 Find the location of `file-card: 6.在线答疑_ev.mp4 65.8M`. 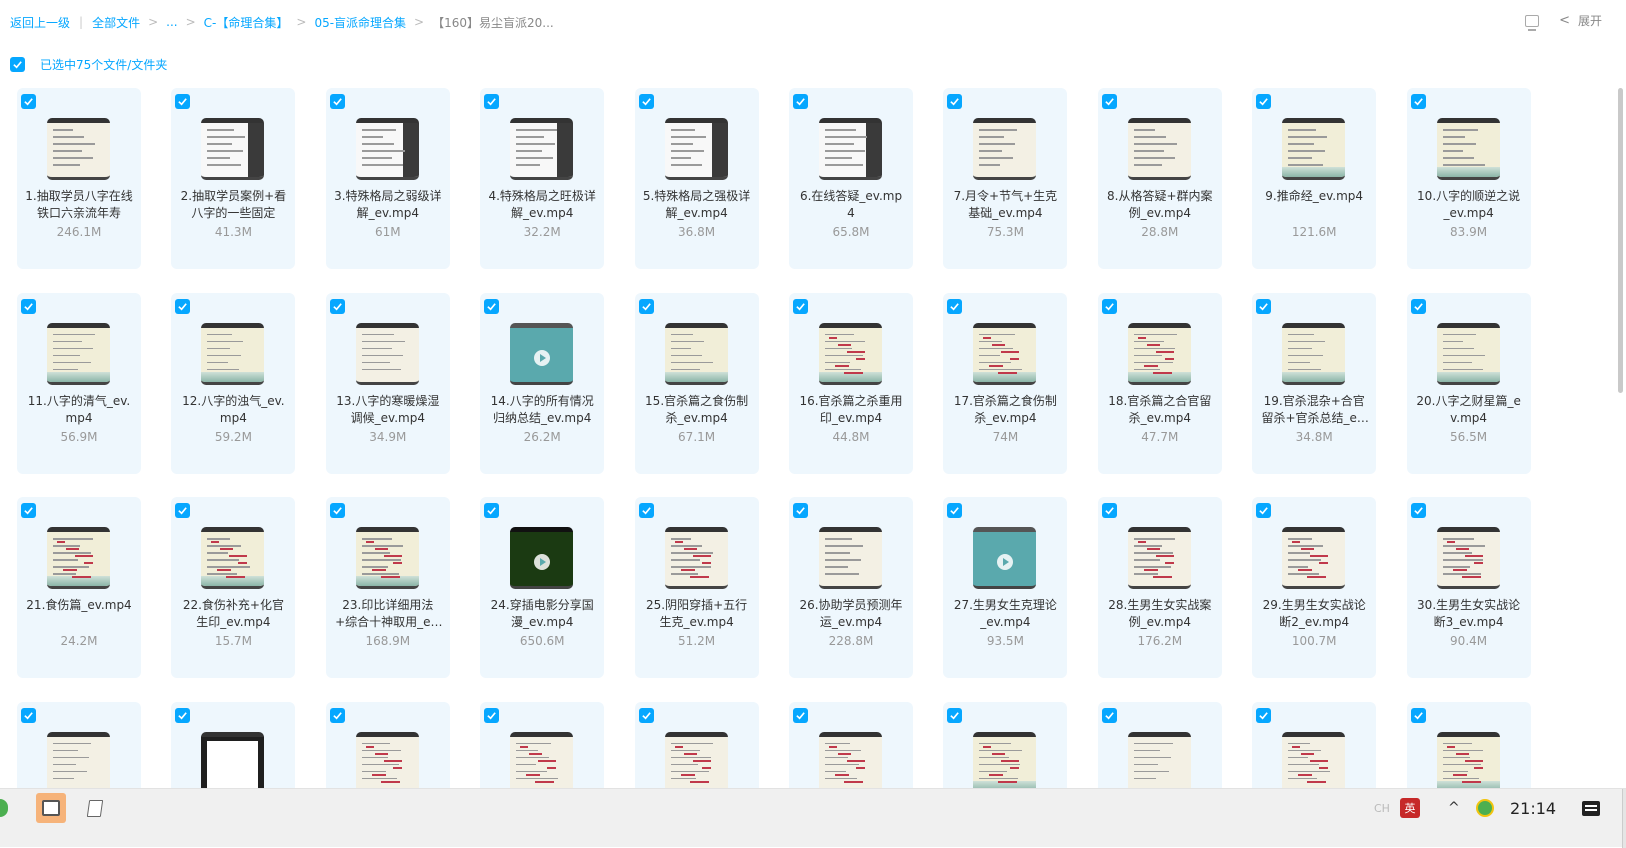

file-card: 6.在线答疑_ev.mp4 65.8M is located at coordinates (851, 178).